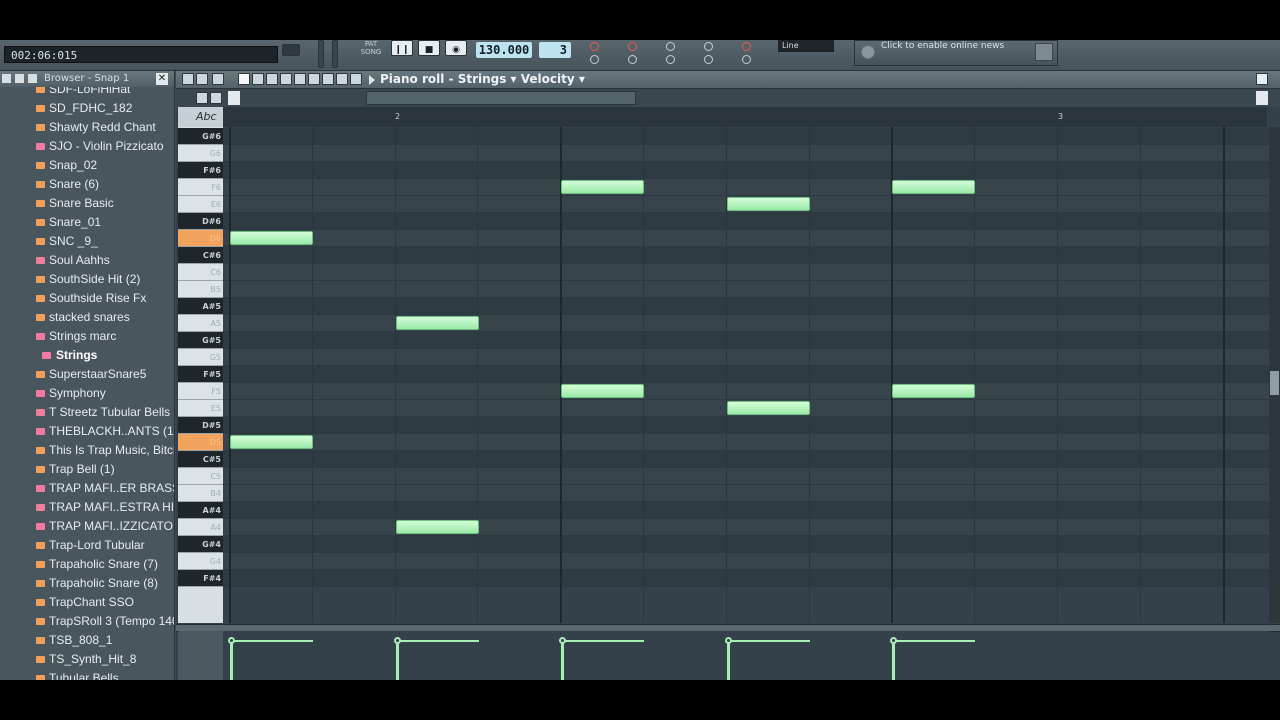  What do you see at coordinates (429, 48) in the screenshot?
I see `stop-button: ■` at bounding box center [429, 48].